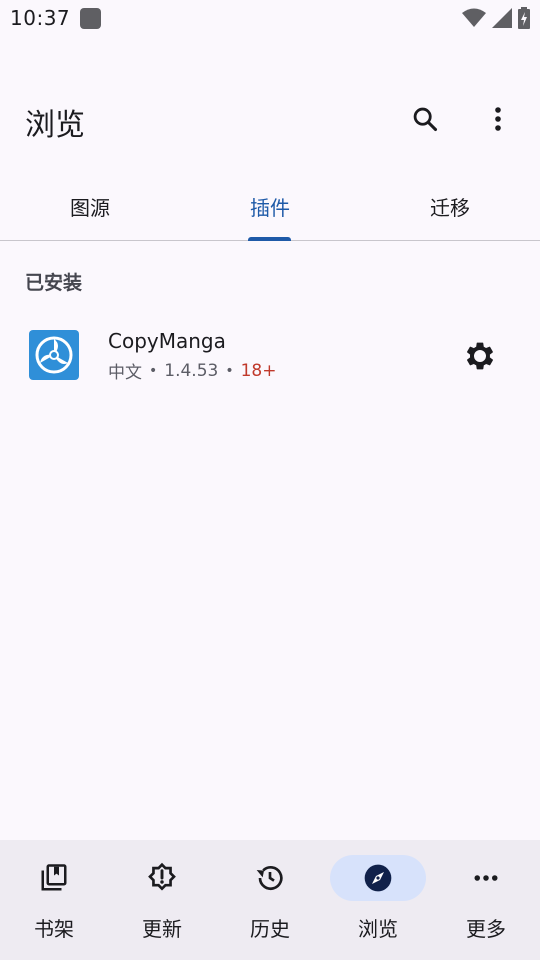 This screenshot has width=540, height=960. I want to click on nav-item-history: 历史, so click(270, 900).